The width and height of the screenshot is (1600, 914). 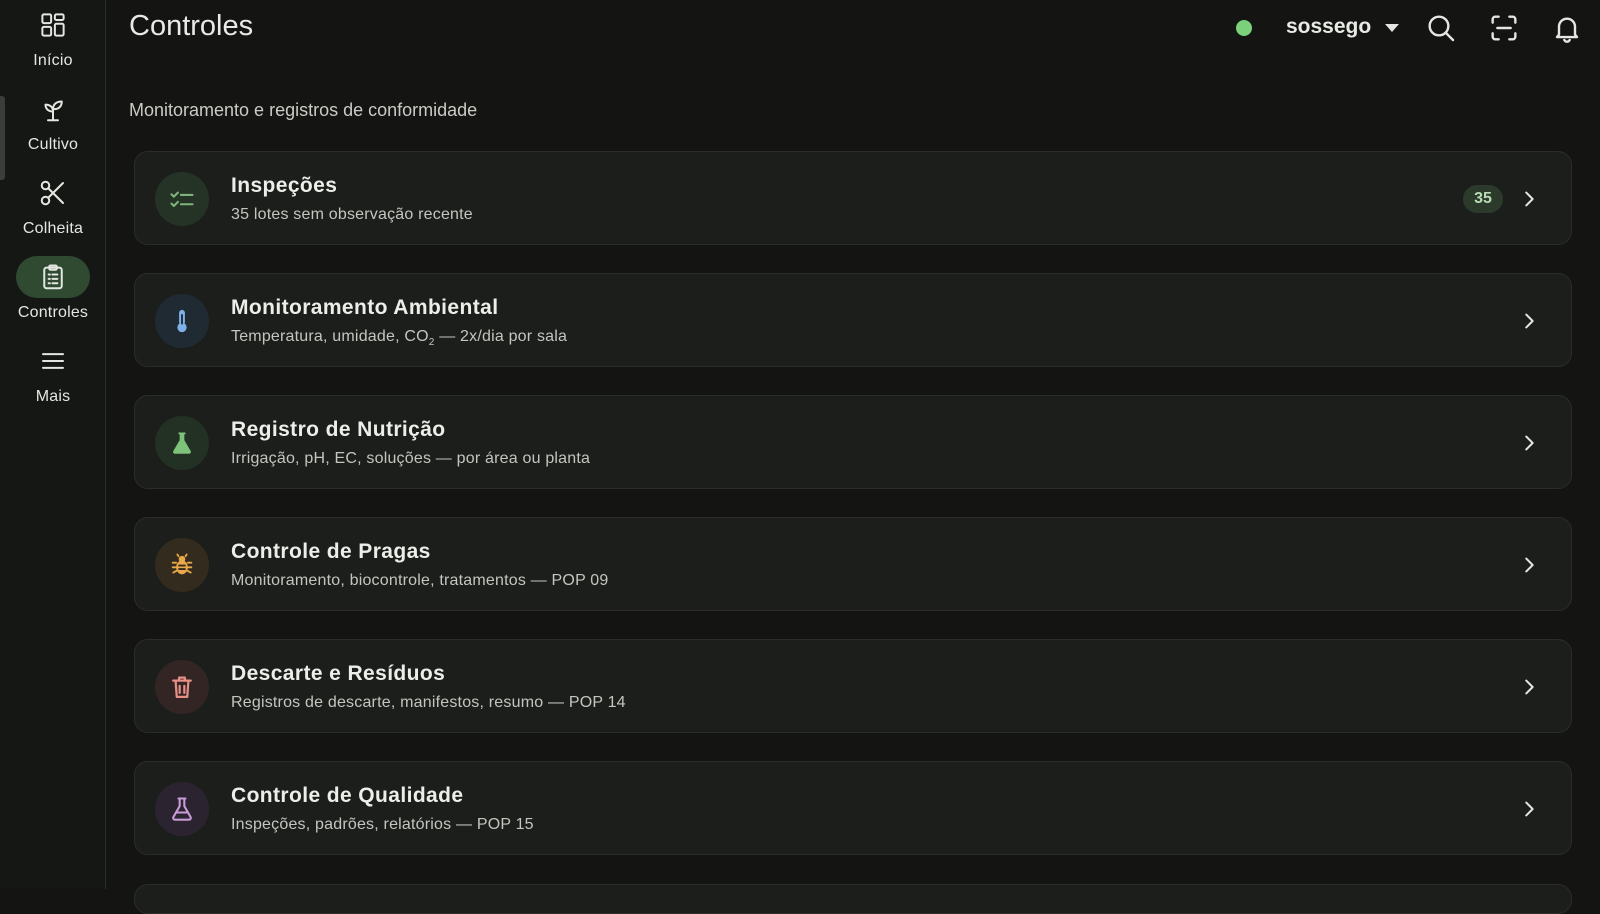 I want to click on page-title: Controles, so click(x=191, y=26).